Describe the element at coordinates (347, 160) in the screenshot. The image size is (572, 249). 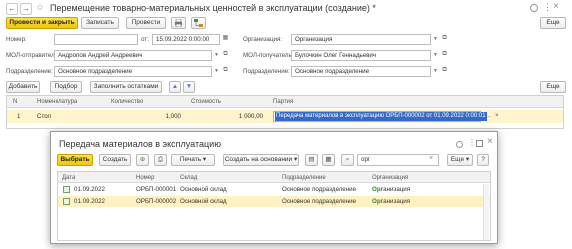
I see `find-icon: ⌕` at that location.